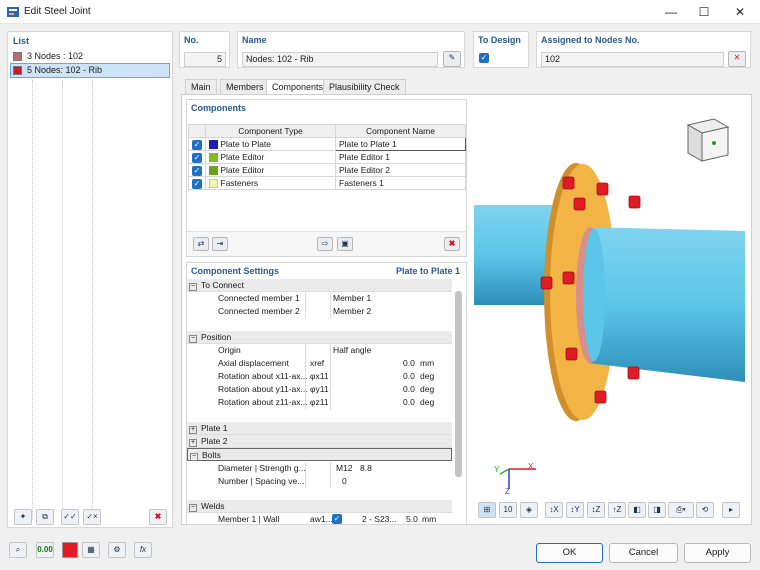  What do you see at coordinates (554, 510) in the screenshot?
I see `view-x-icon: ↕X` at bounding box center [554, 510].